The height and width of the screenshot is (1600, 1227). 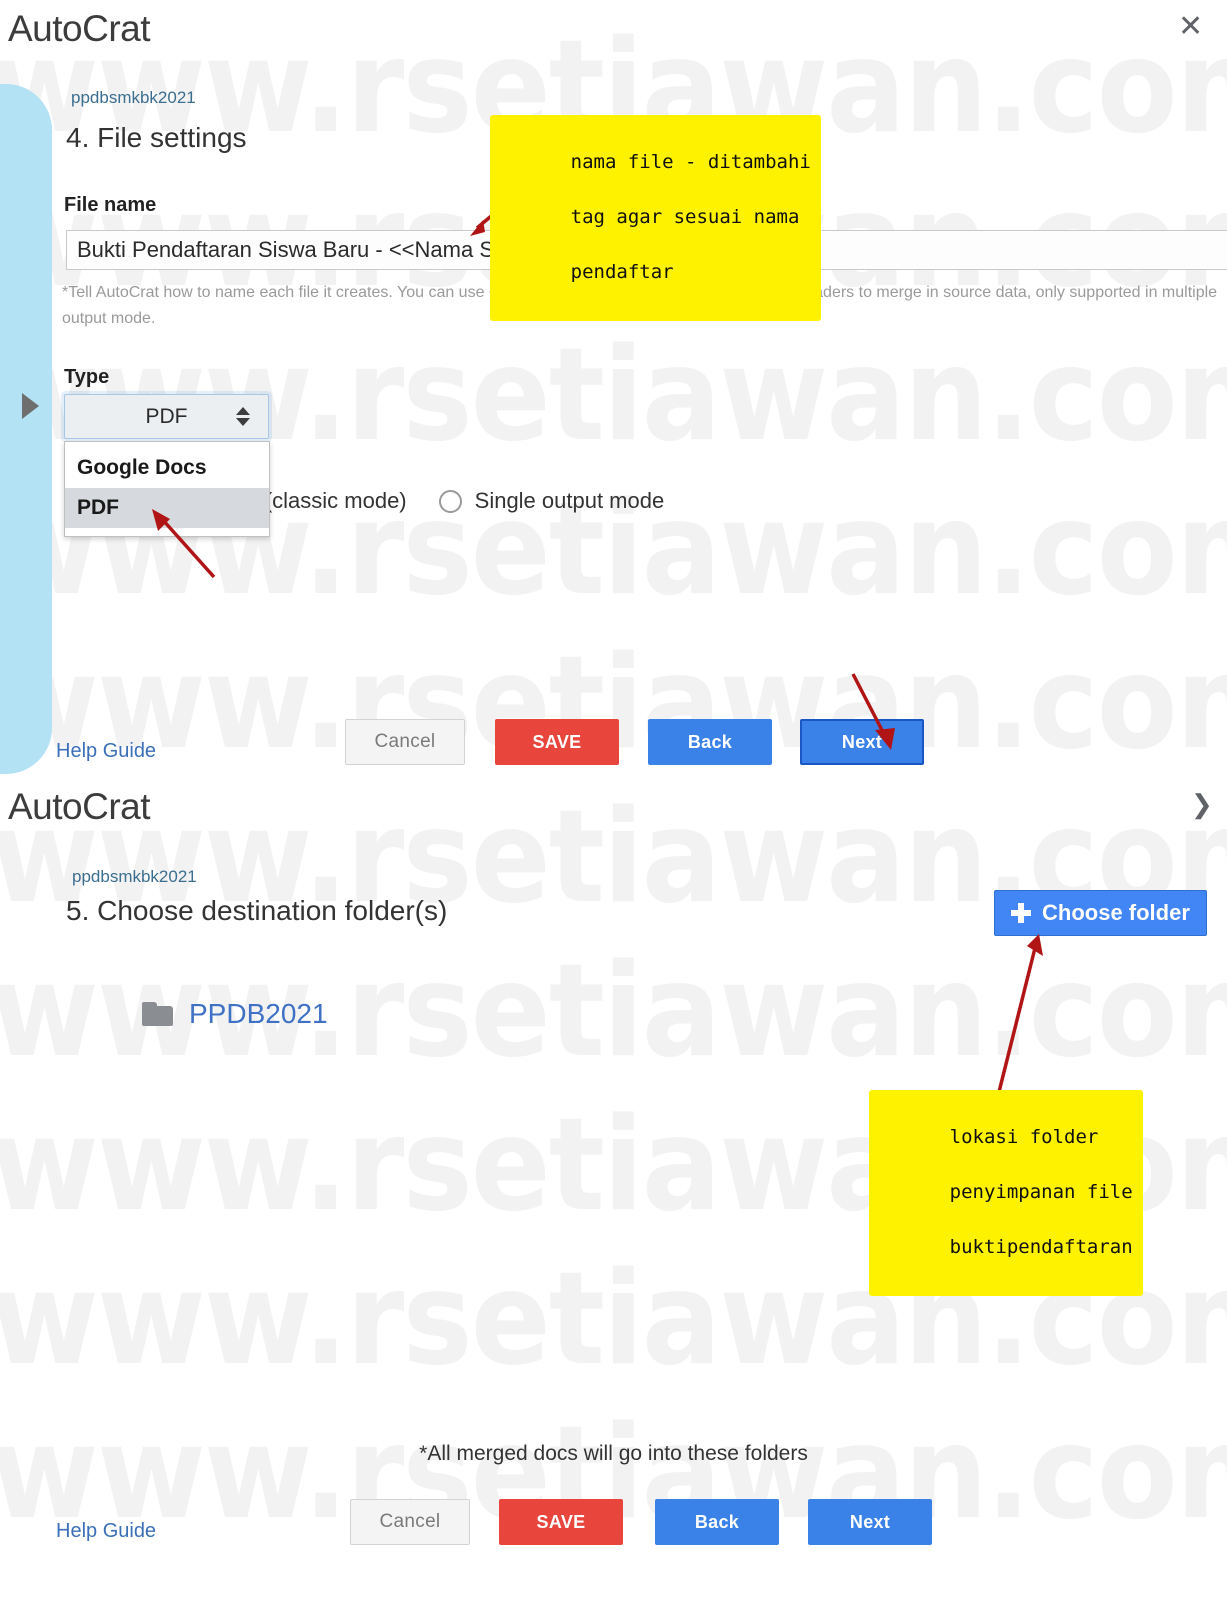 I want to click on type-select-value: PDF, so click(x=166, y=416).